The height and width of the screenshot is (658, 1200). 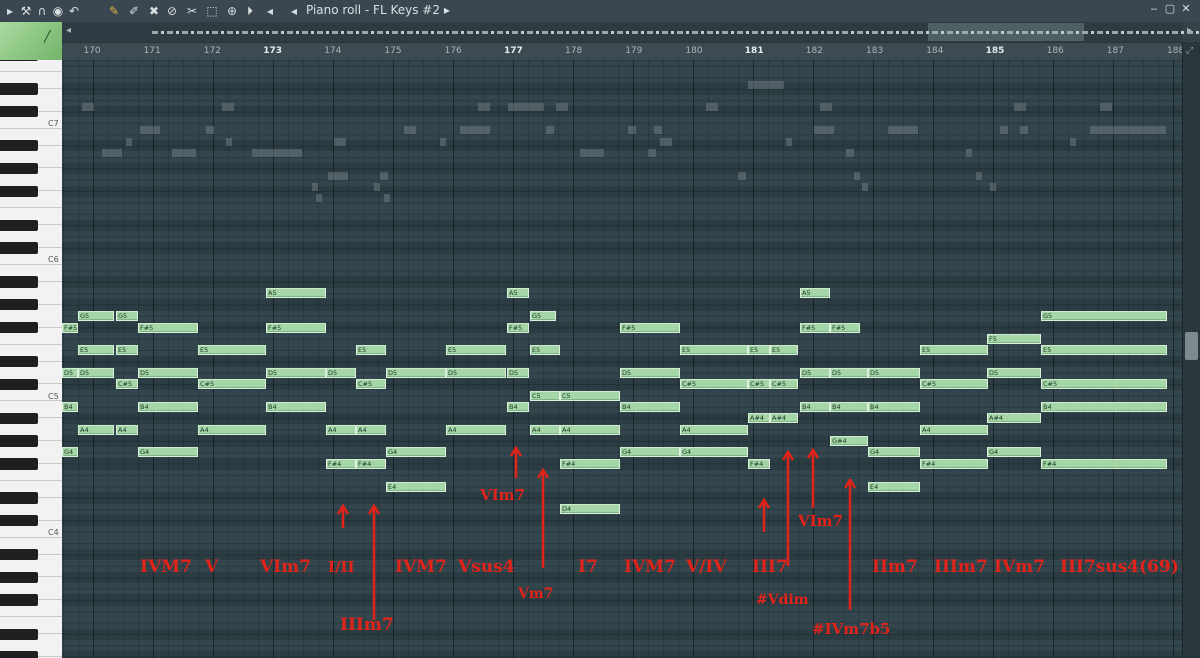 I want to click on speaker-icon: ◂, so click(x=270, y=11).